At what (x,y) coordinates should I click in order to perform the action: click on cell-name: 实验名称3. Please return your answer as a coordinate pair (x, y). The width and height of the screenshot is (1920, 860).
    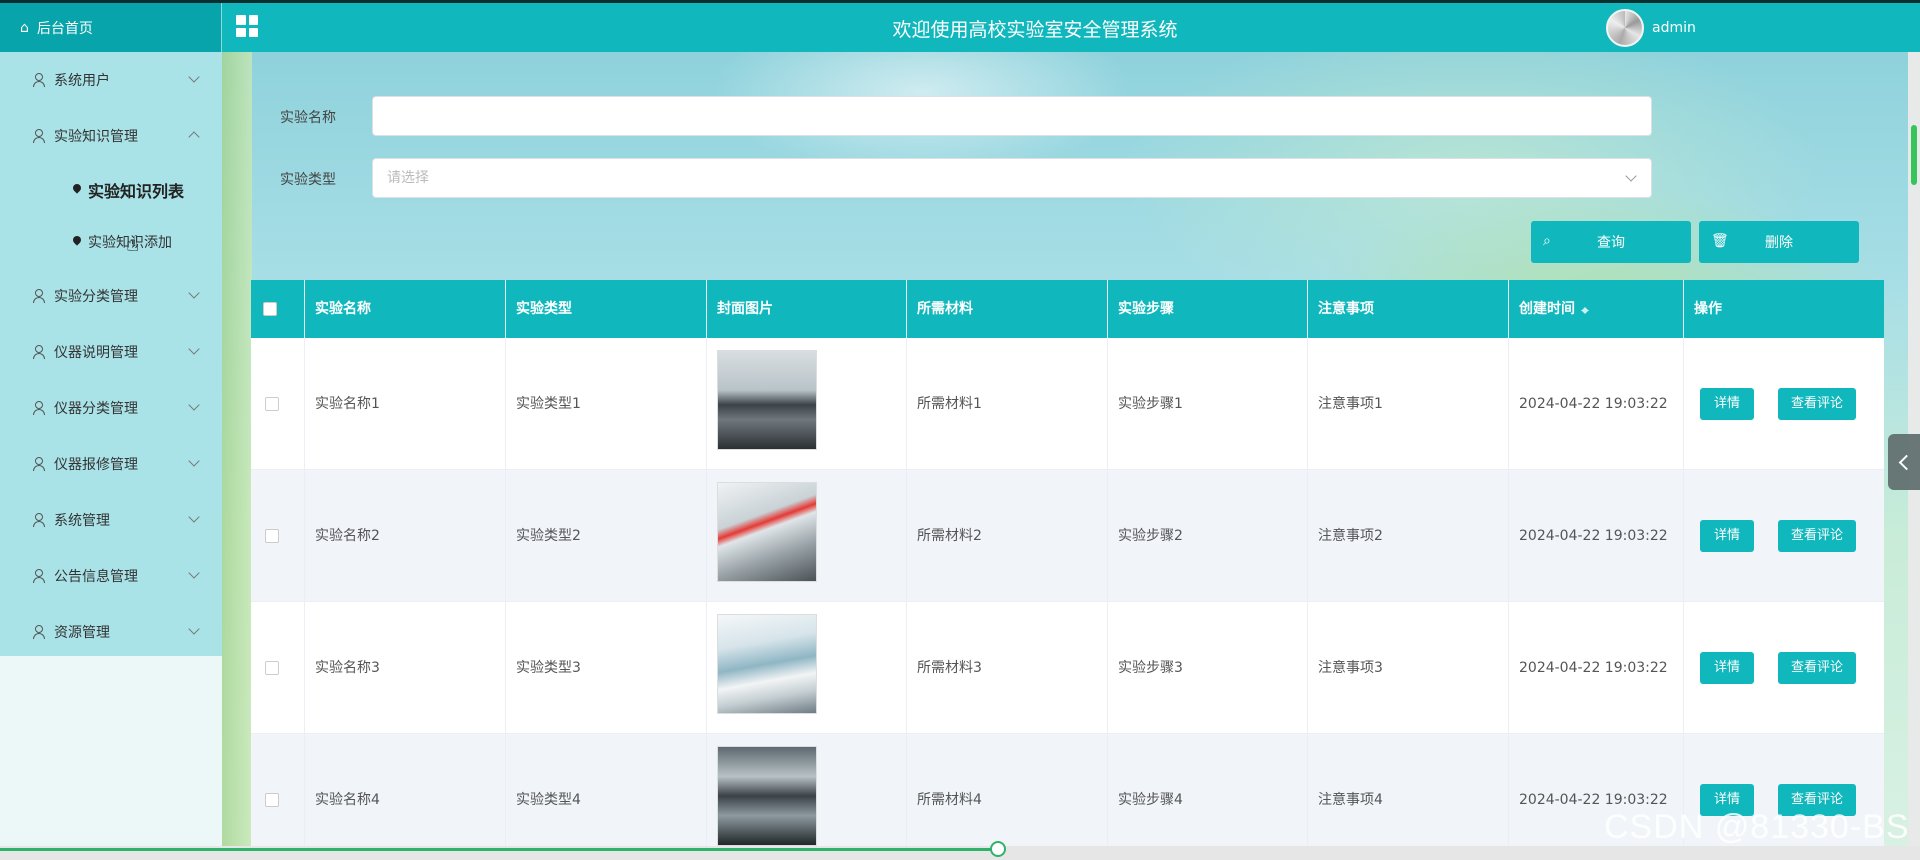
    Looking at the image, I should click on (405, 668).